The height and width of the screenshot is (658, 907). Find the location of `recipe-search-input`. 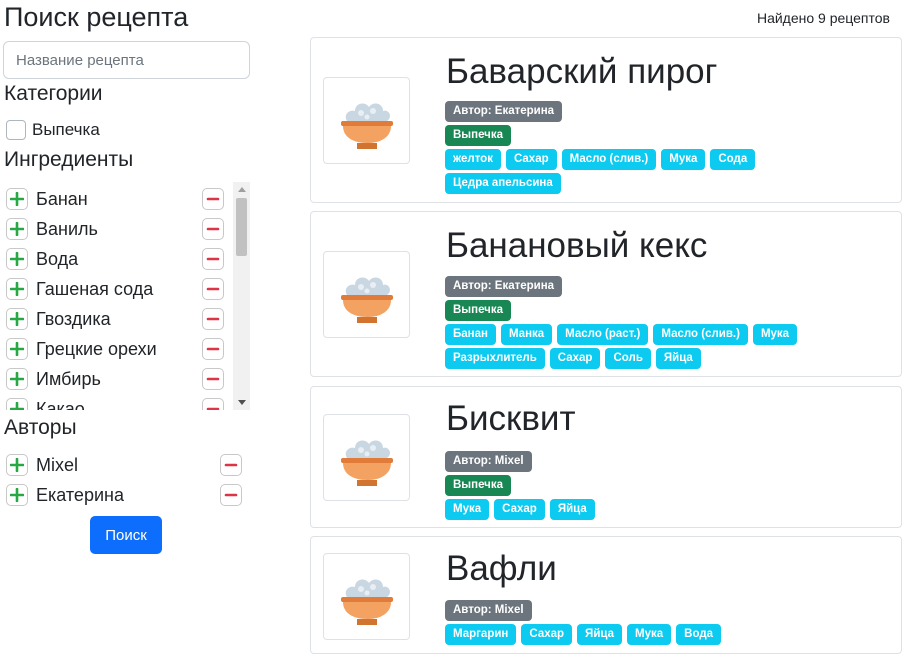

recipe-search-input is located at coordinates (126, 60).